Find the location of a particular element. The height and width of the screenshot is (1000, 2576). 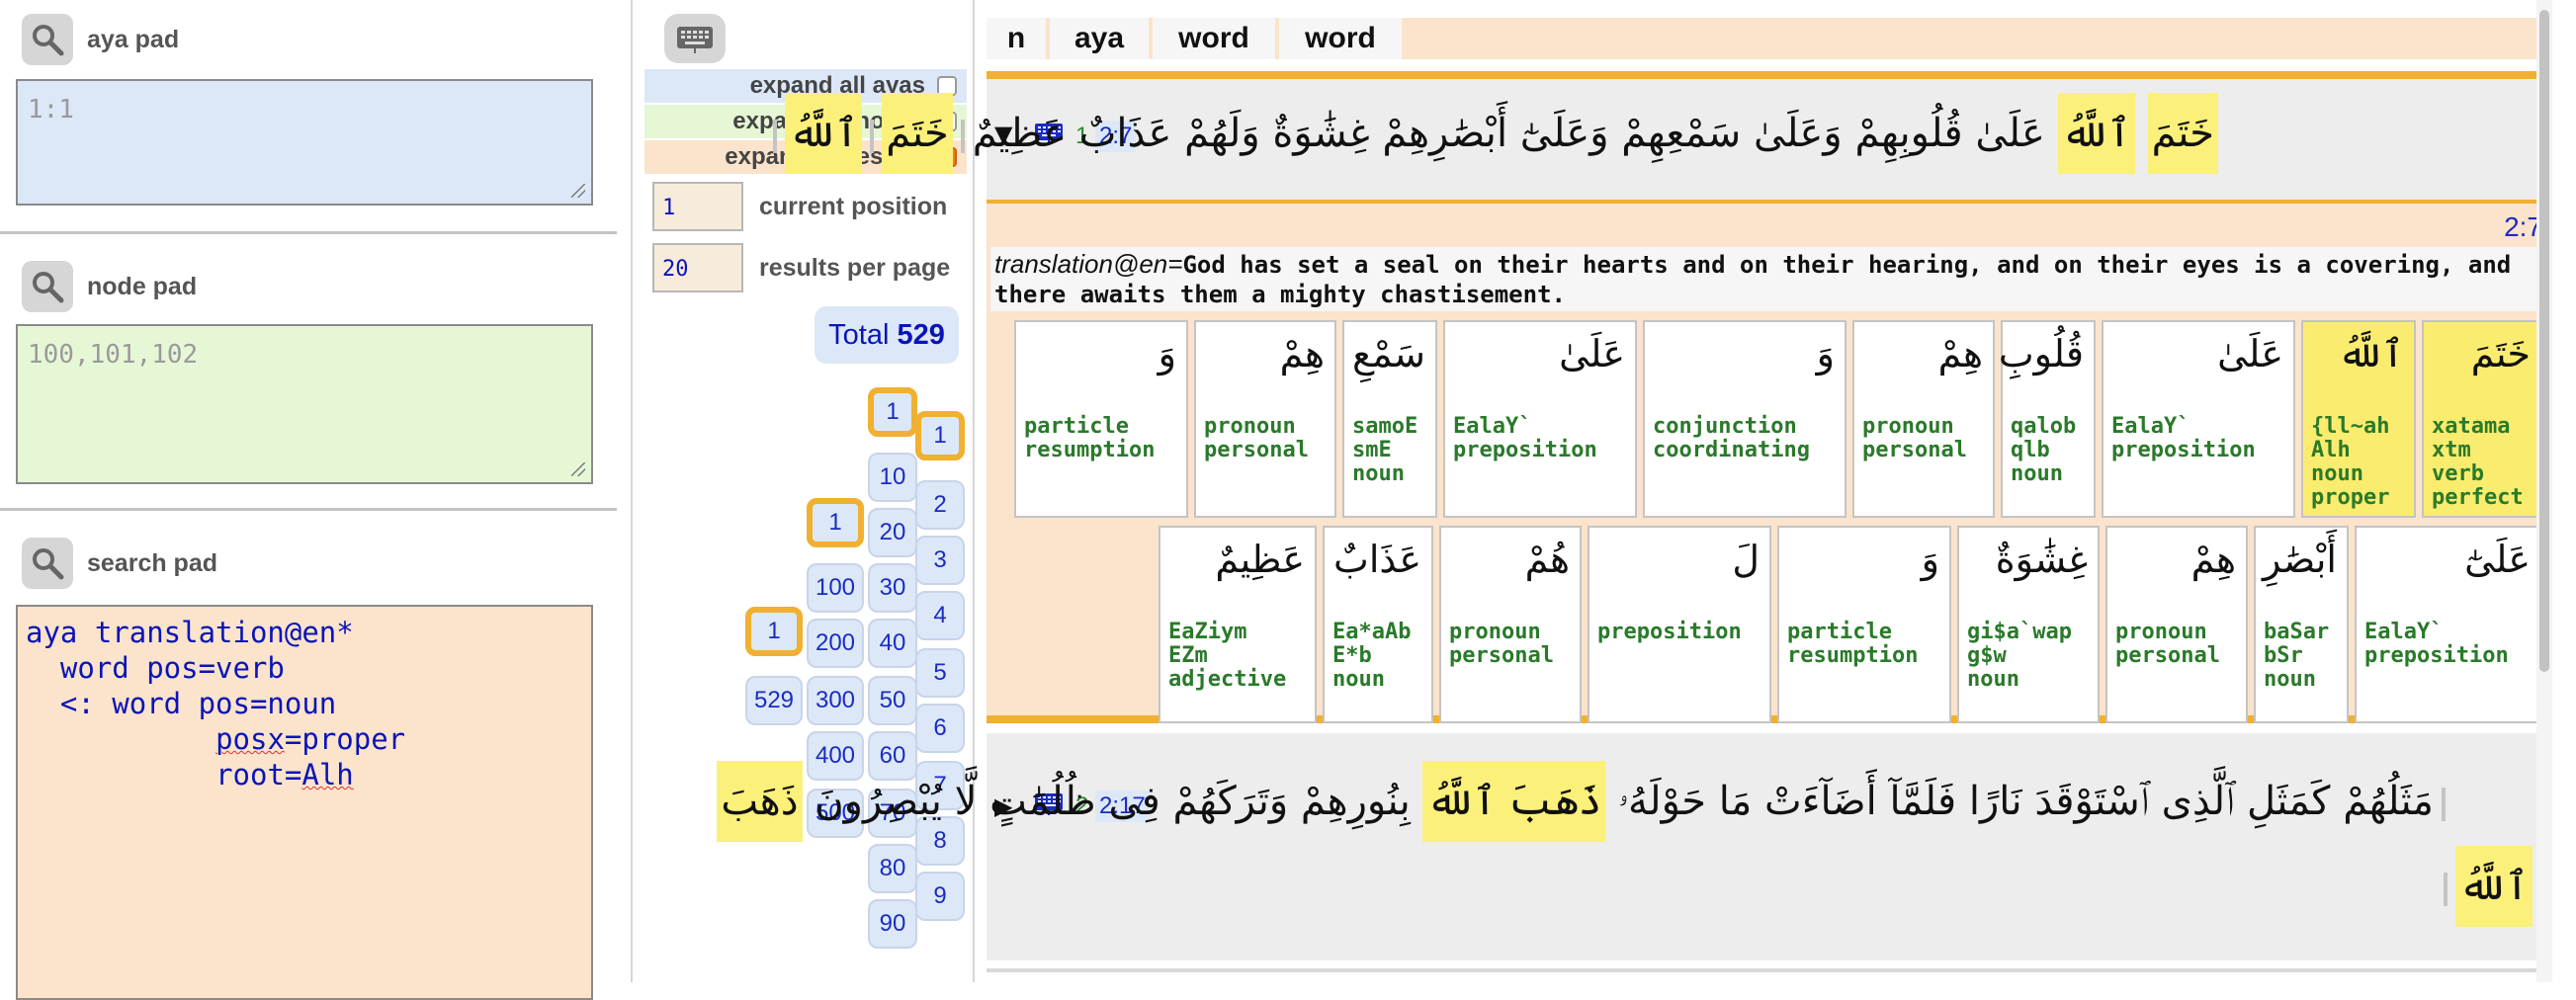

word-cell: عَظِيمٌ EaZiym EZm adjective is located at coordinates (1238, 624).